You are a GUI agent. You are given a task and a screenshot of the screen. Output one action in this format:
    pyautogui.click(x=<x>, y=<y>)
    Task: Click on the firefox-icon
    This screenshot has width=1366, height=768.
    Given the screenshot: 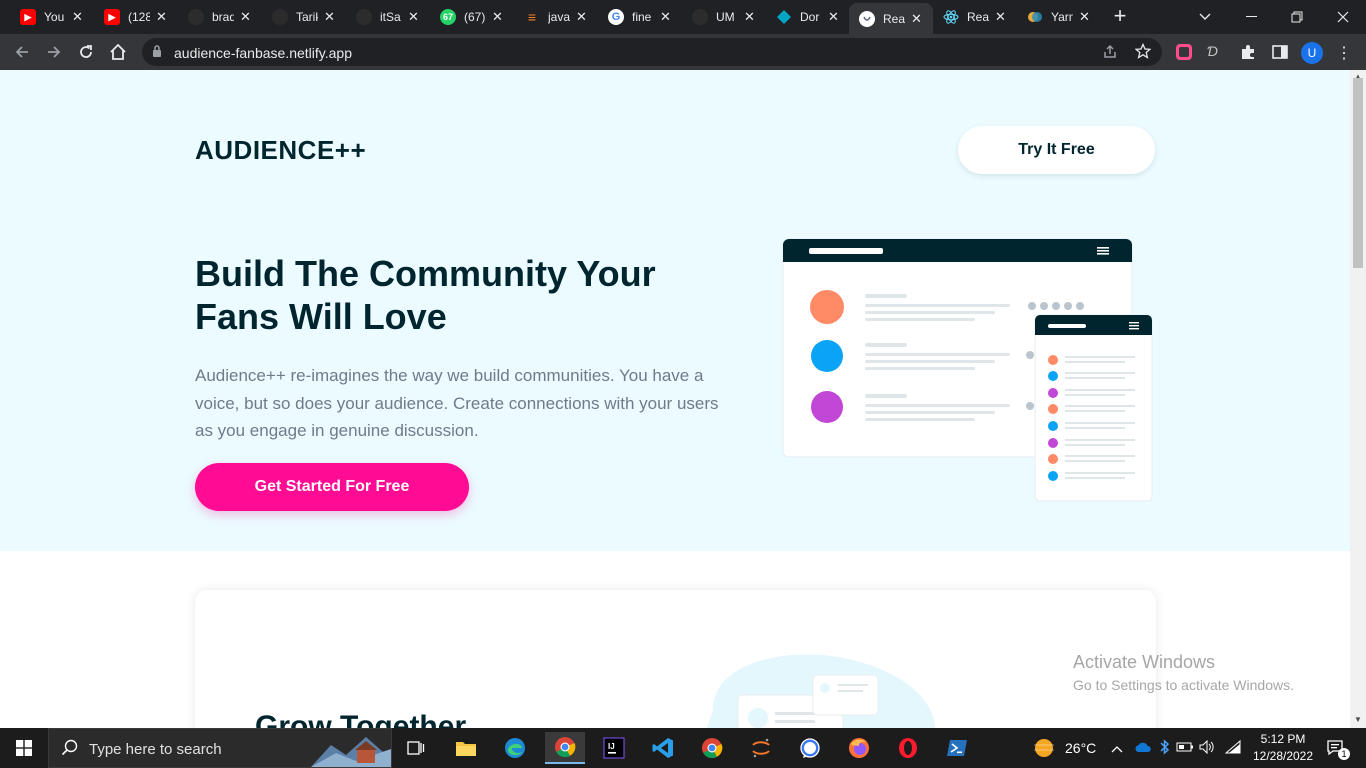 What is the action you would take?
    pyautogui.click(x=859, y=748)
    